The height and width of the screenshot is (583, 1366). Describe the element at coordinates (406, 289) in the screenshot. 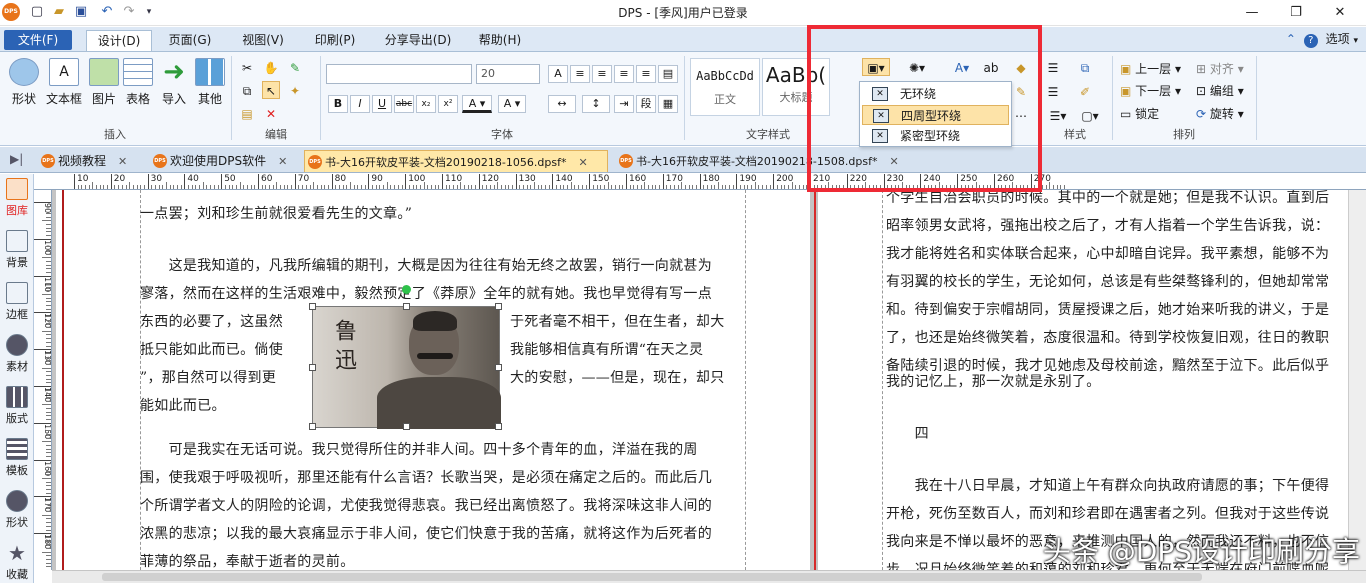

I see `rotate-handle` at that location.